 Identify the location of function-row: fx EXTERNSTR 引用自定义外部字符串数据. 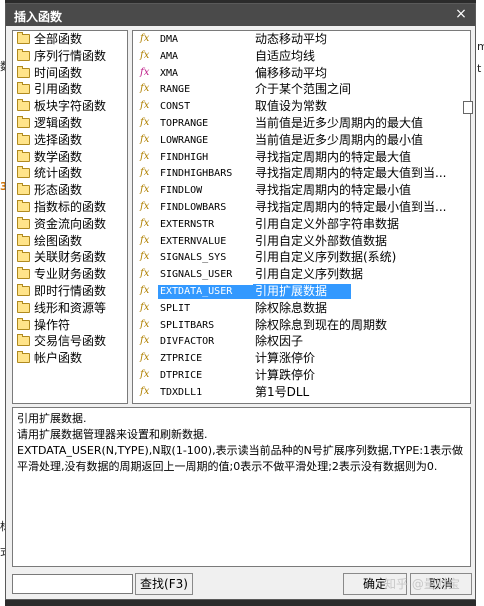
(301, 224).